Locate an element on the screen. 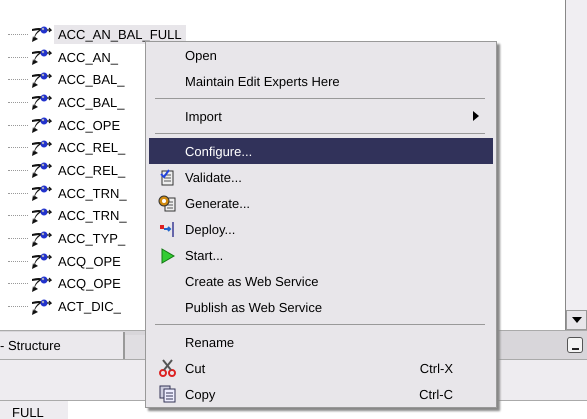 Image resolution: width=587 pixels, height=419 pixels. copy-icon is located at coordinates (167, 394).